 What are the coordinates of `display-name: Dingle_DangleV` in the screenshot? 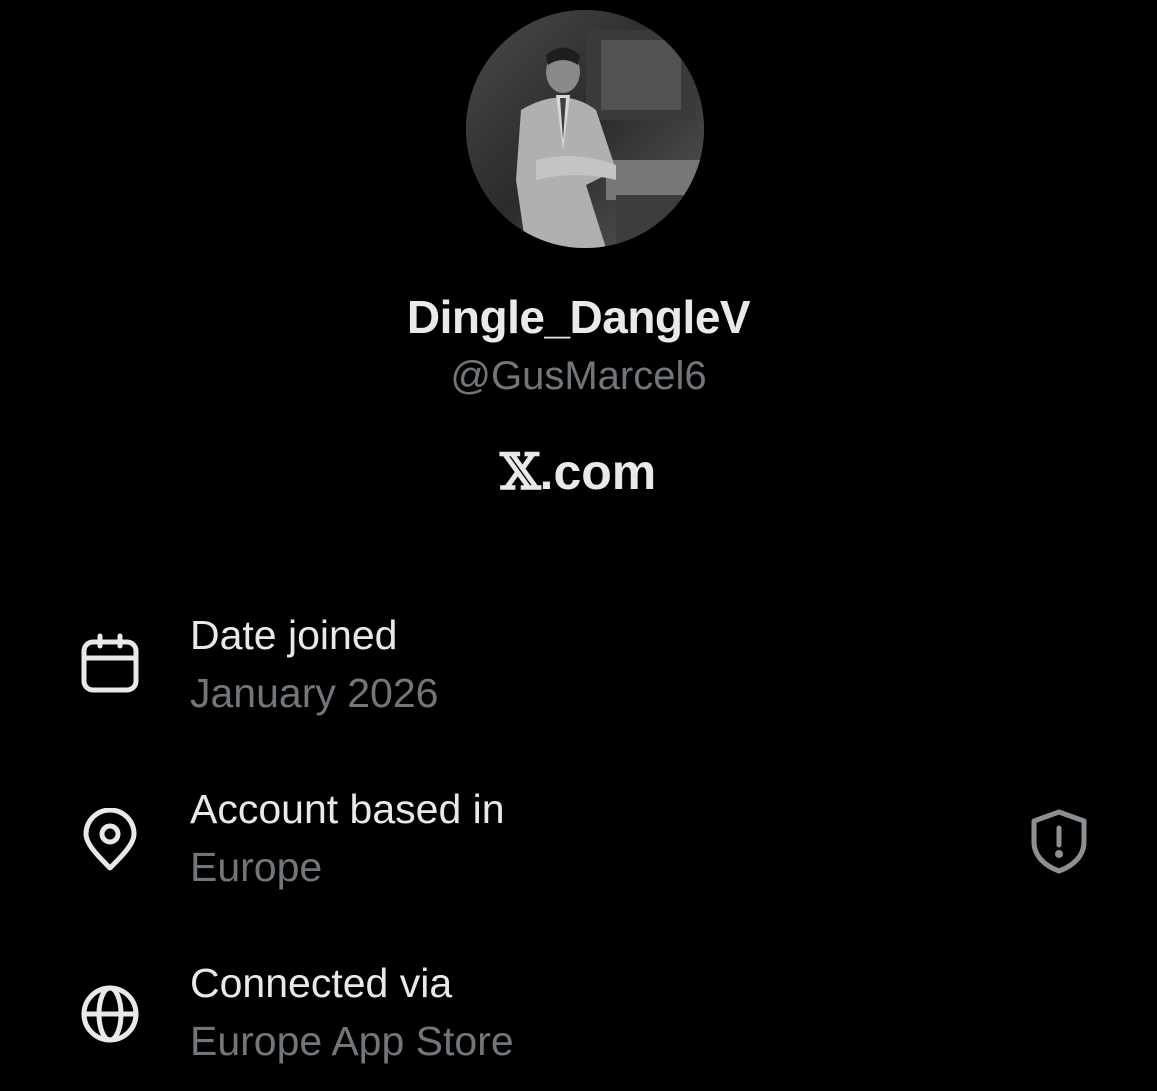 It's located at (578, 317).